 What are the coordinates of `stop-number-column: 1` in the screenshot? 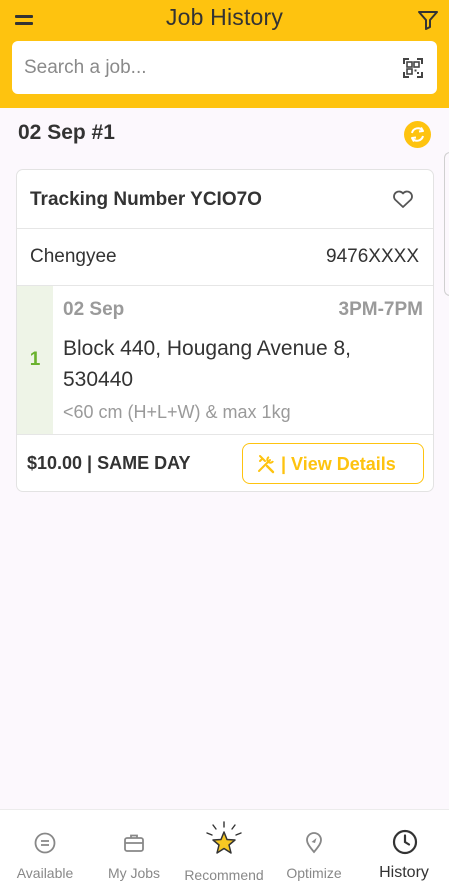 It's located at (35, 360).